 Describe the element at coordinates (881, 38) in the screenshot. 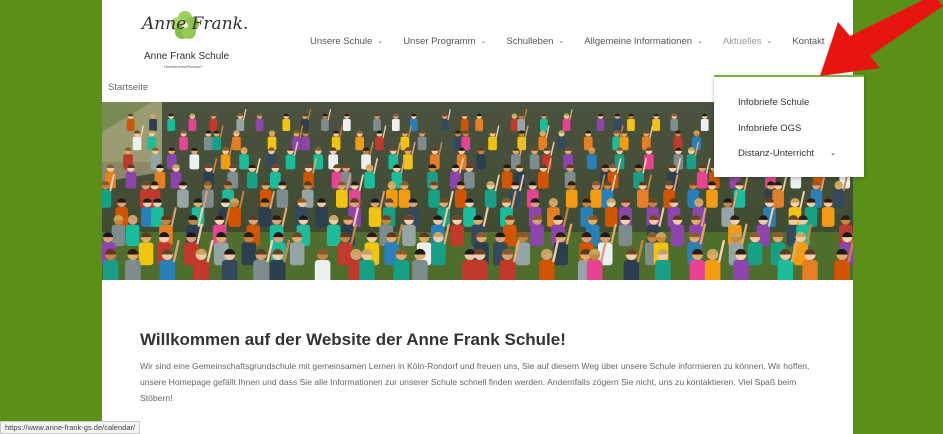

I see `red-arrow-annotation` at that location.